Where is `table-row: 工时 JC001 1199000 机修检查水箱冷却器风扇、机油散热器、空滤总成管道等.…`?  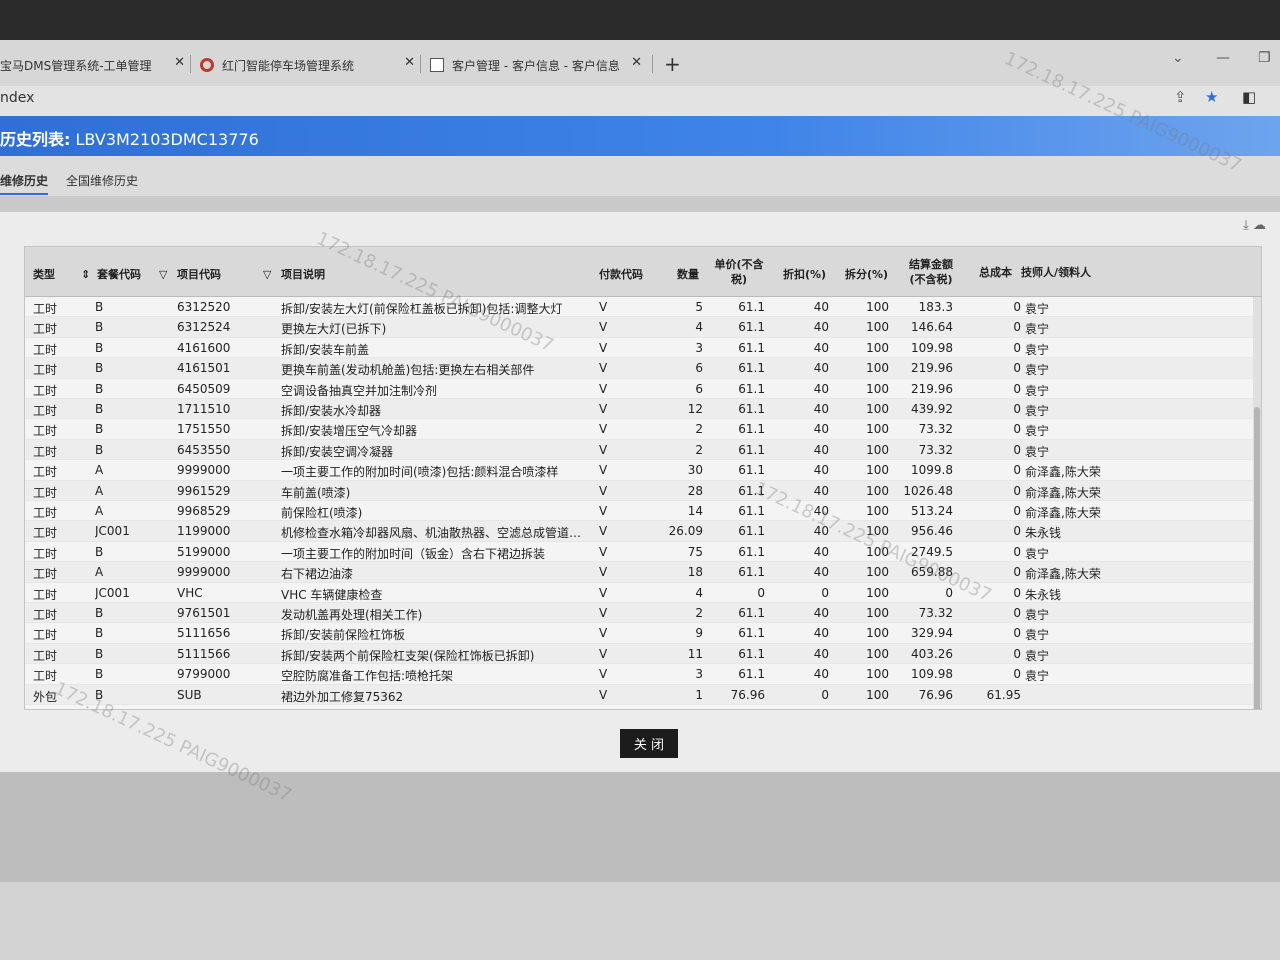
table-row: 工时 JC001 1199000 机修检查水箱冷却器风扇、机油散热器、空滤总成管道等.… is located at coordinates (643, 531).